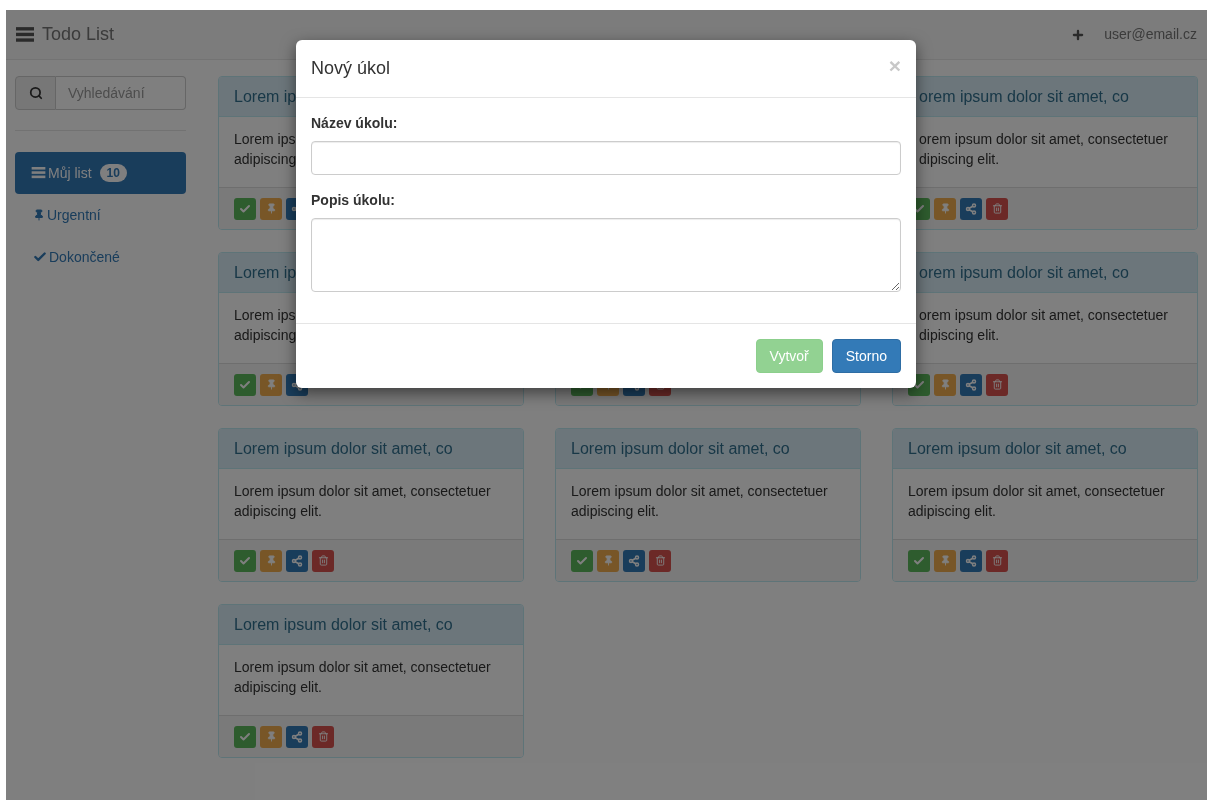  Describe the element at coordinates (866, 356) in the screenshot. I see `cancel-button: Storno` at that location.